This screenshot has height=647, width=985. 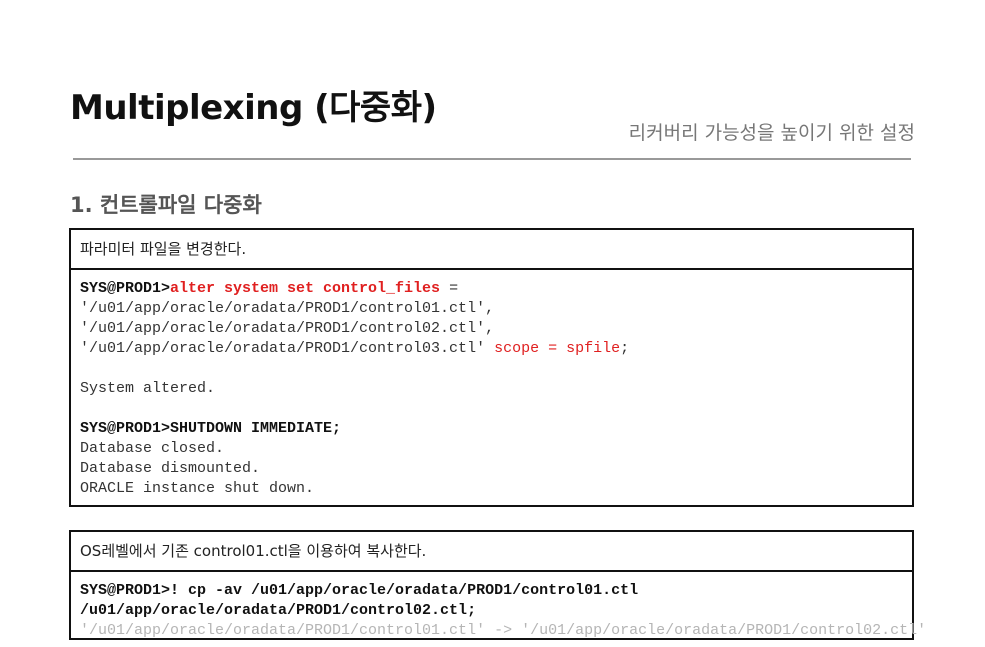 What do you see at coordinates (491, 552) in the screenshot?
I see `code-box-header: OS레벨에서 기존 control01.ctl을 이용하여 복사한다.` at bounding box center [491, 552].